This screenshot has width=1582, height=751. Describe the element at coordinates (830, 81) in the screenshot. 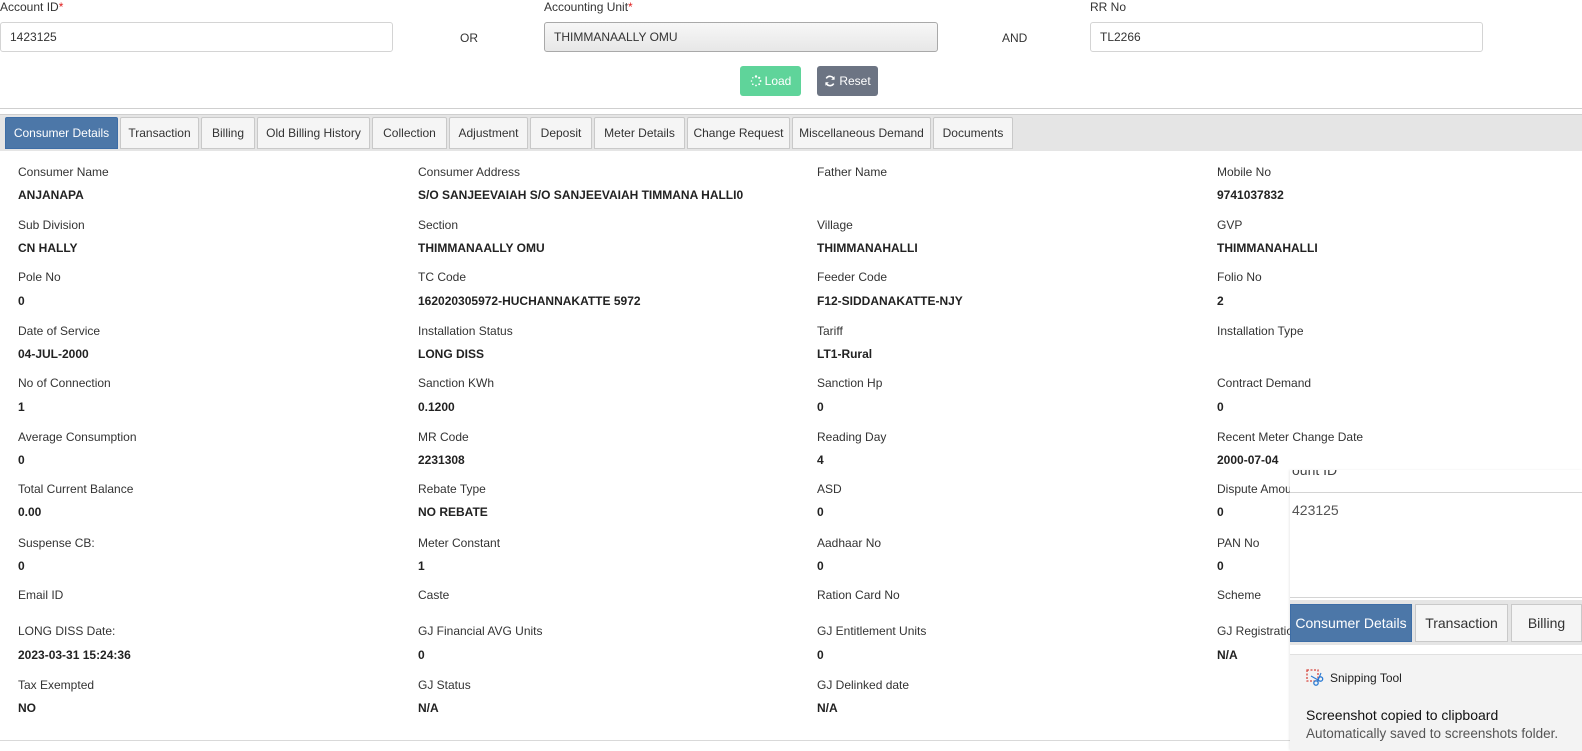

I see `refresh-icon` at that location.